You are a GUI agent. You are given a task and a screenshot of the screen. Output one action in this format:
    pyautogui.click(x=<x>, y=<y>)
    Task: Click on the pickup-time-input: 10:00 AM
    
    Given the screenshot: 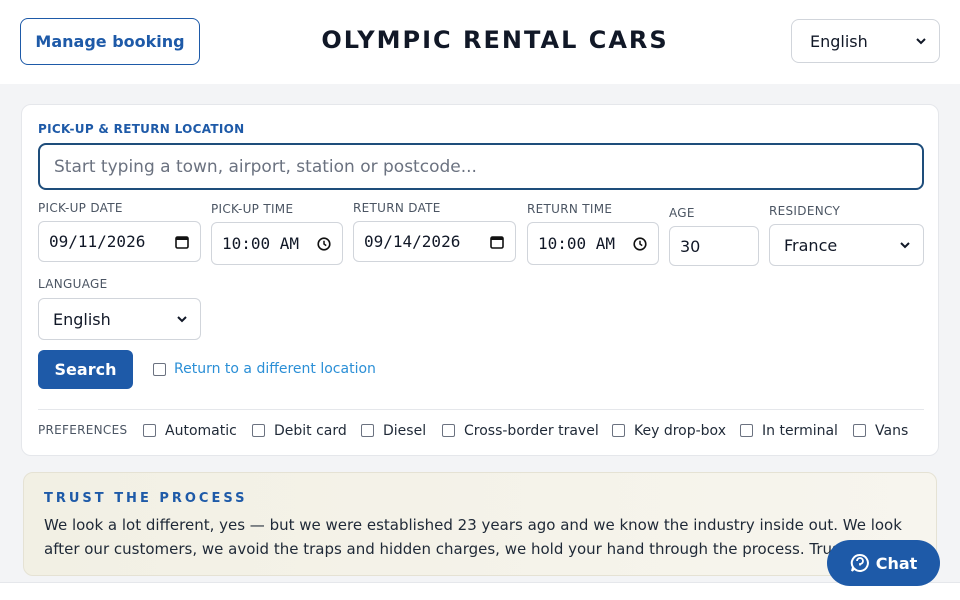 What is the action you would take?
    pyautogui.click(x=277, y=243)
    